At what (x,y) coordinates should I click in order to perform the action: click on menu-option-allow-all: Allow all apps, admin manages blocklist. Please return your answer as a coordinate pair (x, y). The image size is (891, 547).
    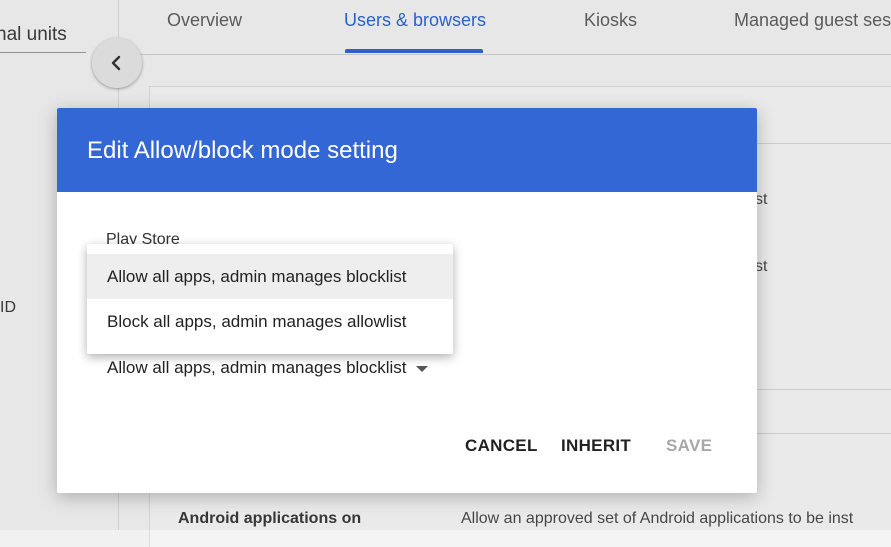
    Looking at the image, I should click on (270, 276).